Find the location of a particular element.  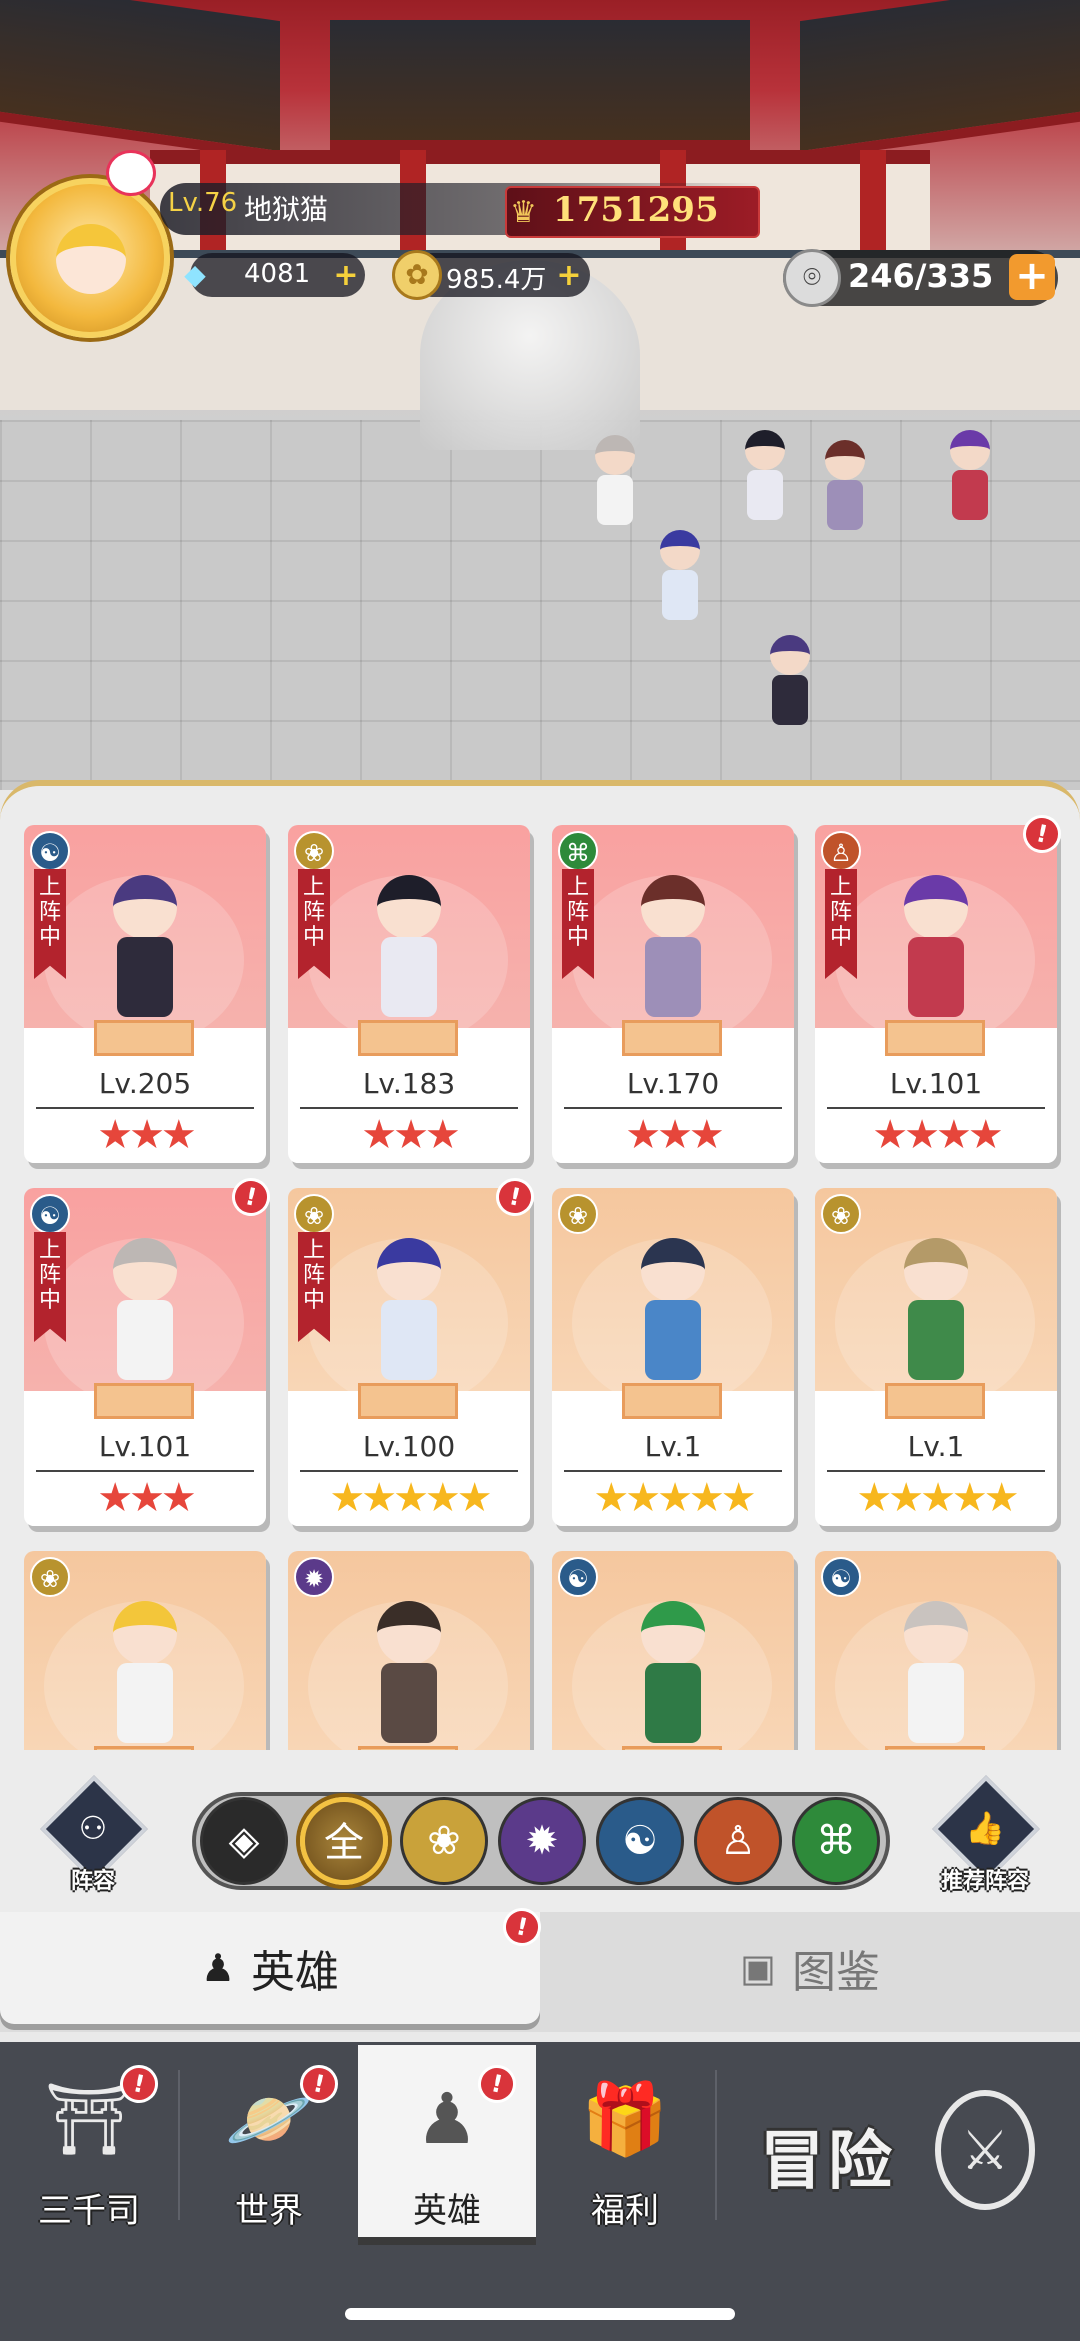

nav-sanqiansi-label: 三千司 is located at coordinates (89, 2211).